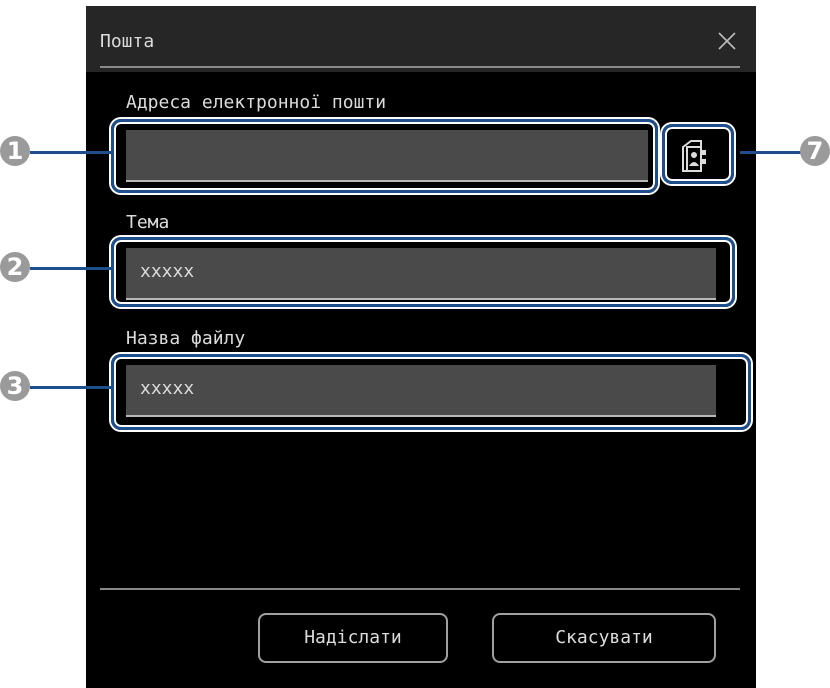 The height and width of the screenshot is (688, 830). Describe the element at coordinates (727, 41) in the screenshot. I see `close-icon` at that location.